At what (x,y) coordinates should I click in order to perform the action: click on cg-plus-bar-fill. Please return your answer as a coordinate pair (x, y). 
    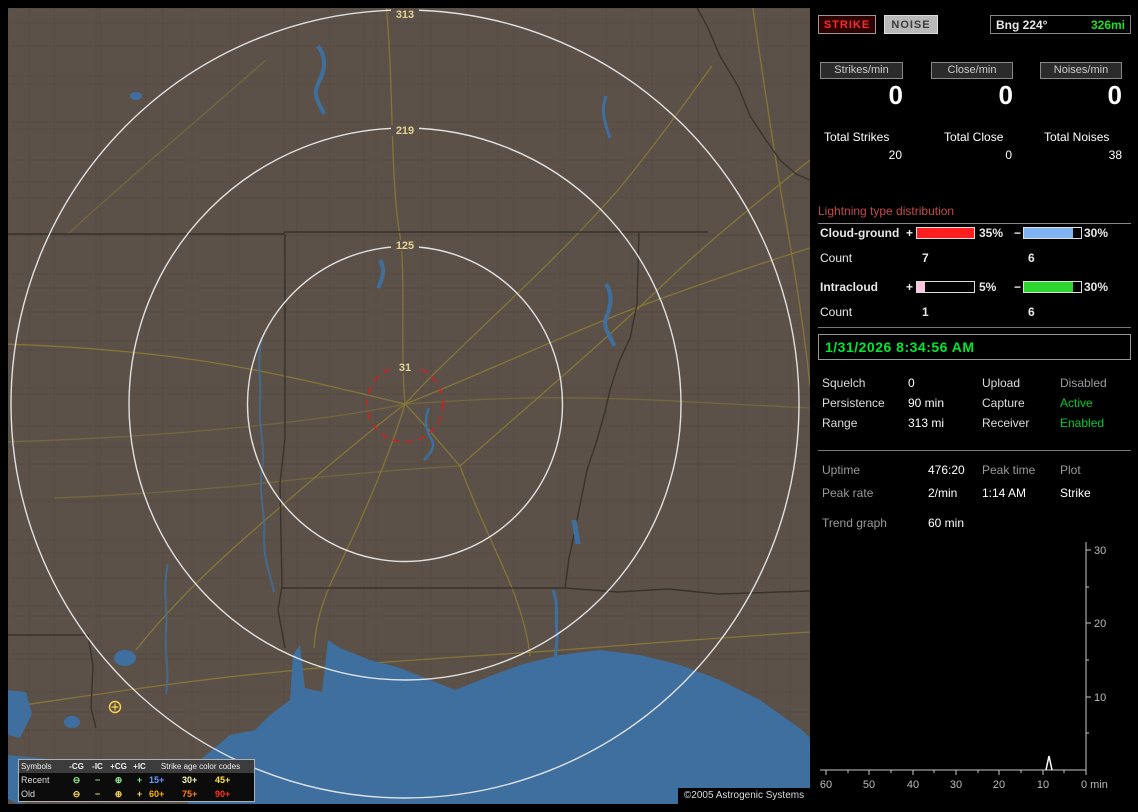
    Looking at the image, I should click on (945, 233).